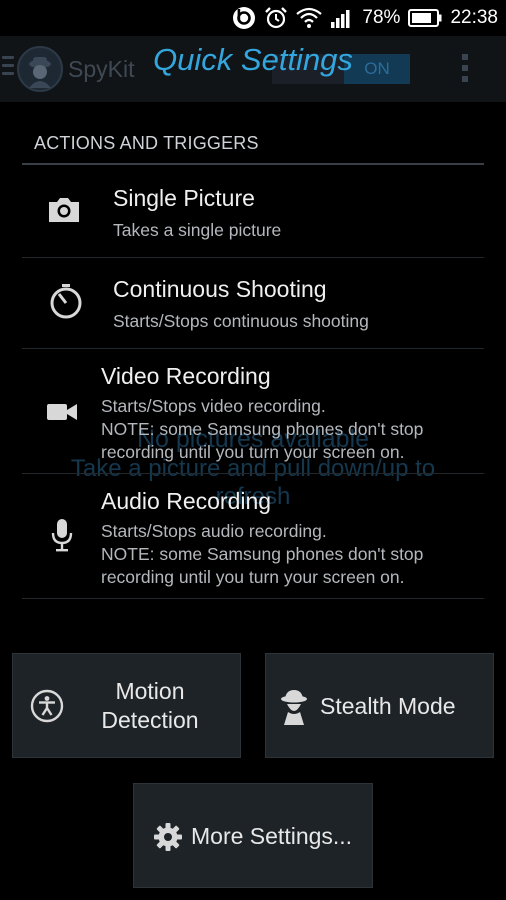 The image size is (506, 900). I want to click on motion-detection-label: Motion Detection, so click(150, 706).